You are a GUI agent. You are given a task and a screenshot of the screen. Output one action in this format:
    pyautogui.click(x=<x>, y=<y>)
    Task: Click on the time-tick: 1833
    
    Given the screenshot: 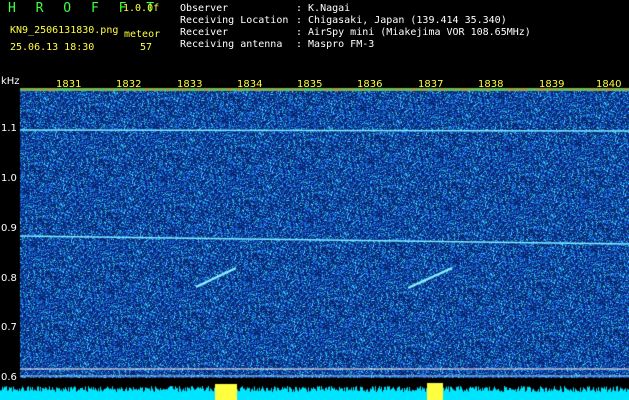 What is the action you would take?
    pyautogui.click(x=190, y=84)
    